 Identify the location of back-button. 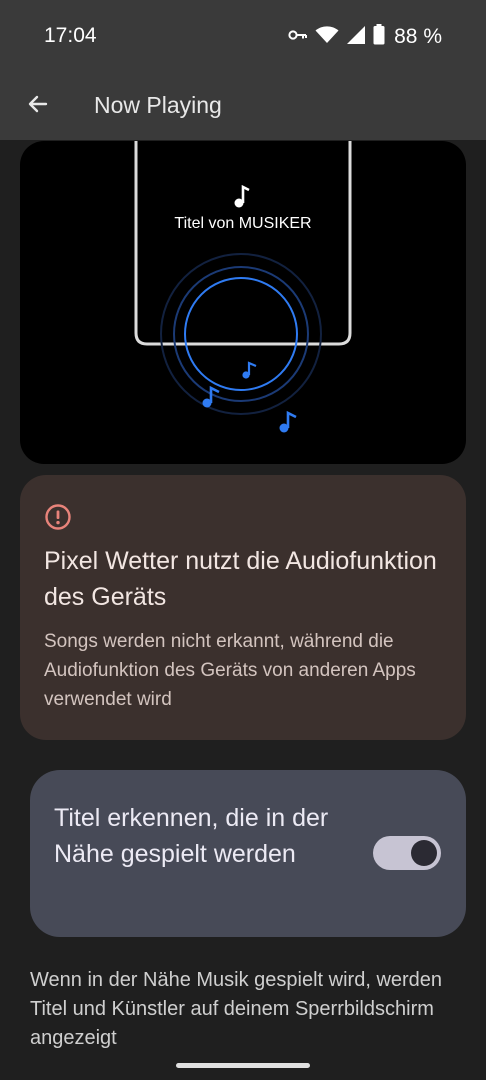
(38, 106).